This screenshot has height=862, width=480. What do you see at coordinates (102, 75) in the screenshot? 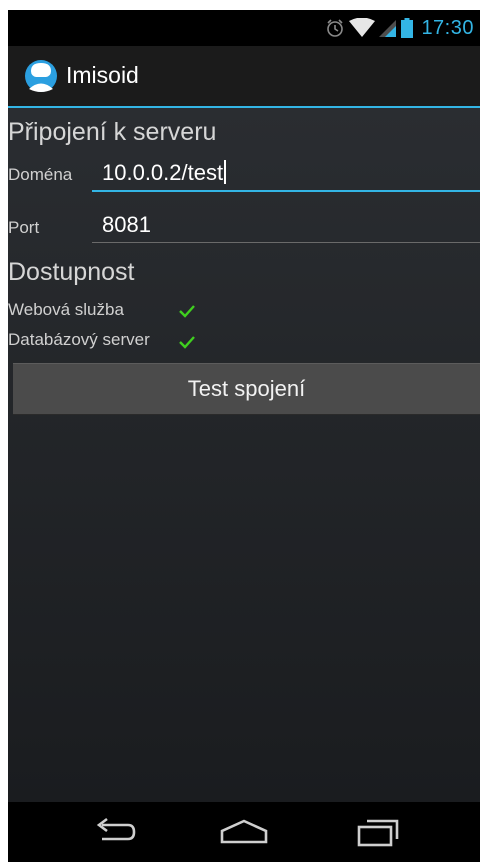
I see `app-title: Imisoid` at bounding box center [102, 75].